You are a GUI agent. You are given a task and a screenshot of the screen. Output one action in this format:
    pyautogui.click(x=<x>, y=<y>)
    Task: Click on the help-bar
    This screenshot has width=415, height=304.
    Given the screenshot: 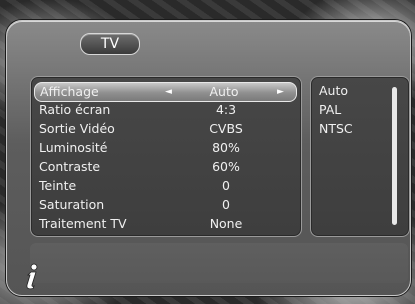 What is the action you would take?
    pyautogui.click(x=219, y=263)
    